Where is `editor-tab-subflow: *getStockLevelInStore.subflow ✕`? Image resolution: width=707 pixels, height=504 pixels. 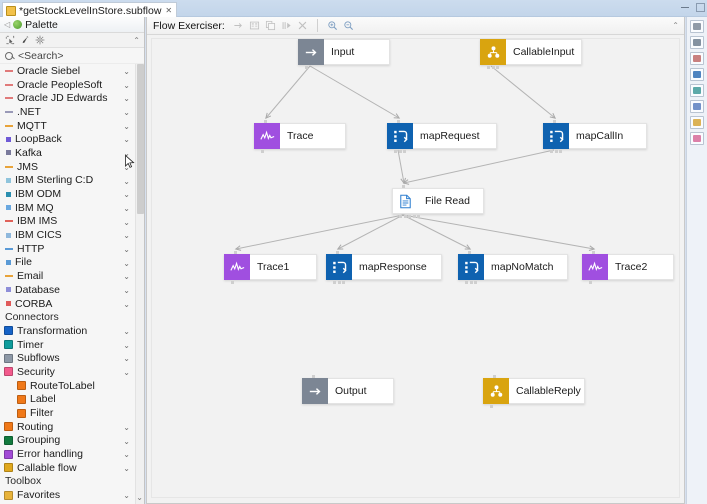
editor-tab-subflow: *getStockLevelInStore.subflow ✕ is located at coordinates (90, 9).